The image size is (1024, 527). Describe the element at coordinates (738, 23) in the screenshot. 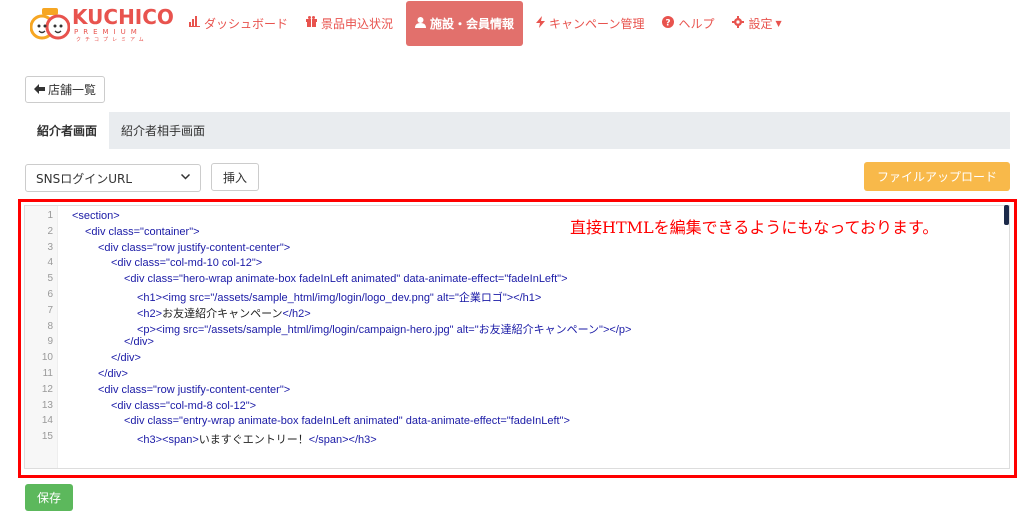

I see `gear-icon` at that location.